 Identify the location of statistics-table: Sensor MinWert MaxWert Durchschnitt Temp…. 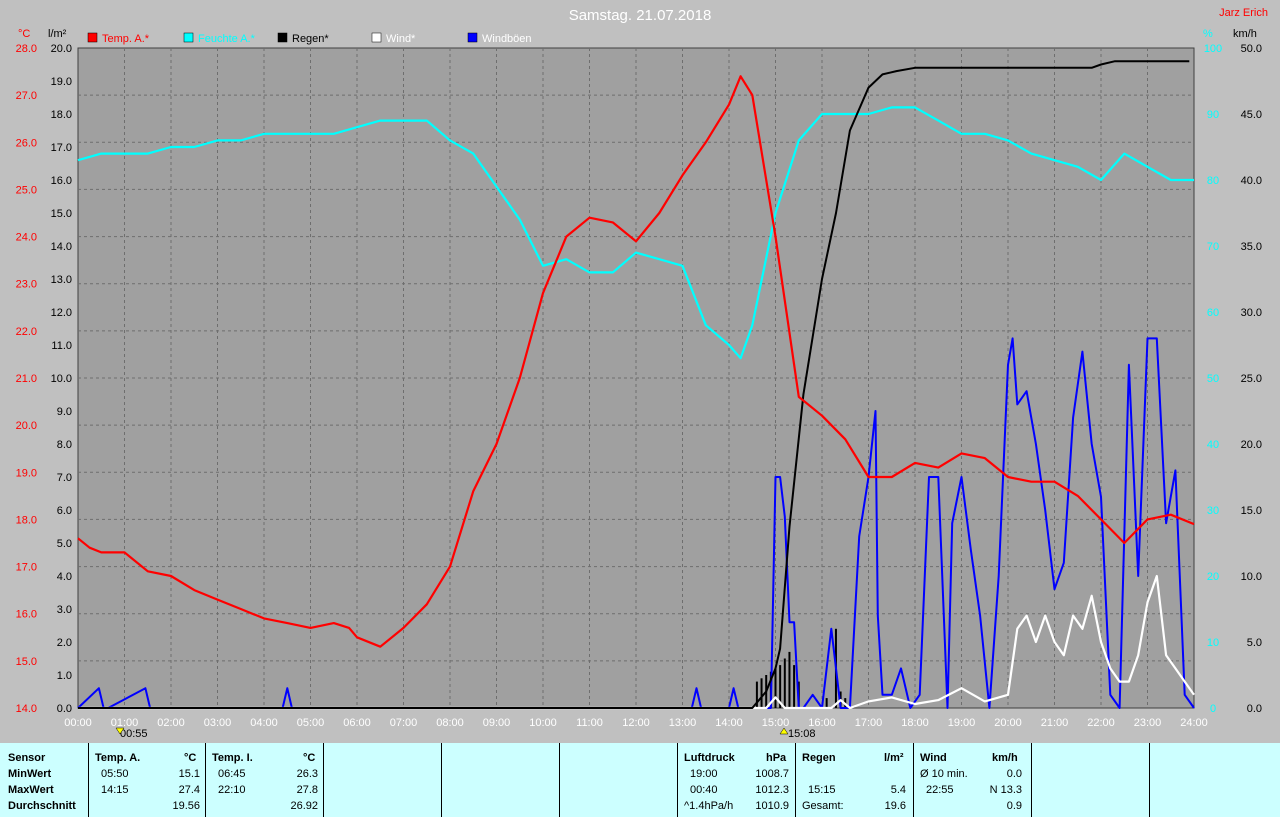
(640, 780).